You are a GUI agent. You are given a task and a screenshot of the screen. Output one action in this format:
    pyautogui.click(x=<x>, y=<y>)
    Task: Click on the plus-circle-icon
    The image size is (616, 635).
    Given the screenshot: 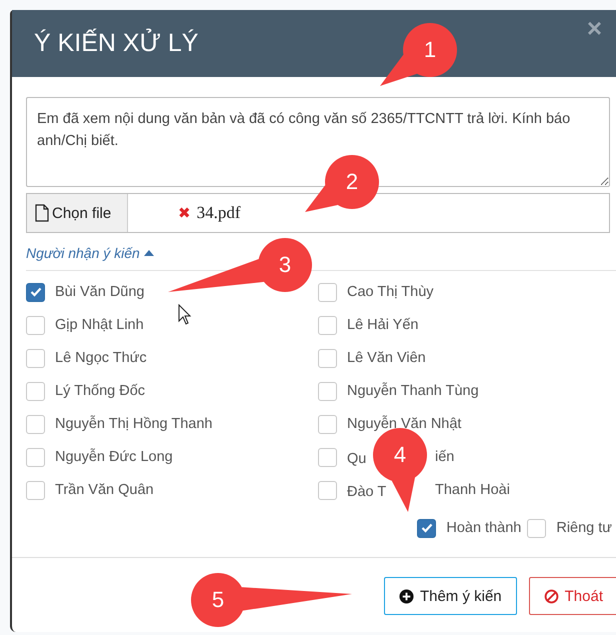 What is the action you would take?
    pyautogui.click(x=406, y=596)
    